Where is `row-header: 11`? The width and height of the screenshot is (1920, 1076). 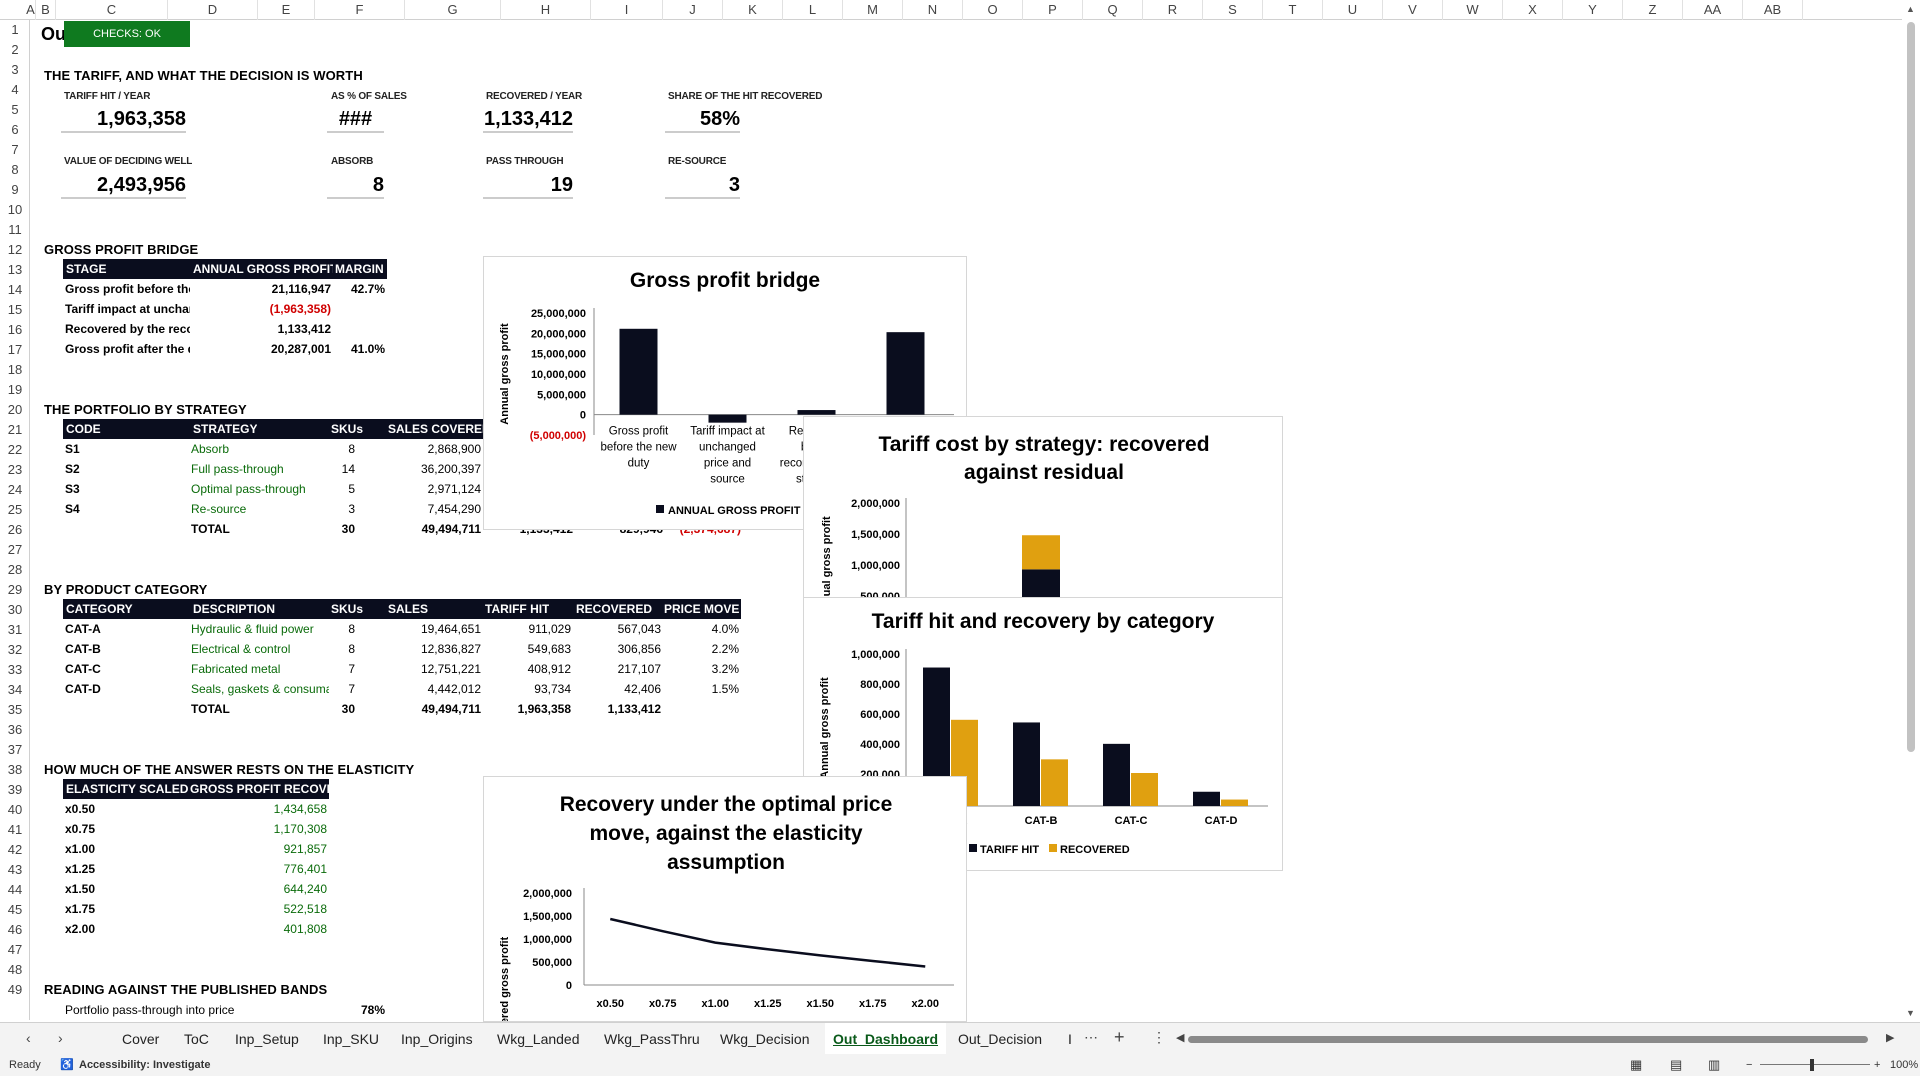 row-header: 11 is located at coordinates (14, 230).